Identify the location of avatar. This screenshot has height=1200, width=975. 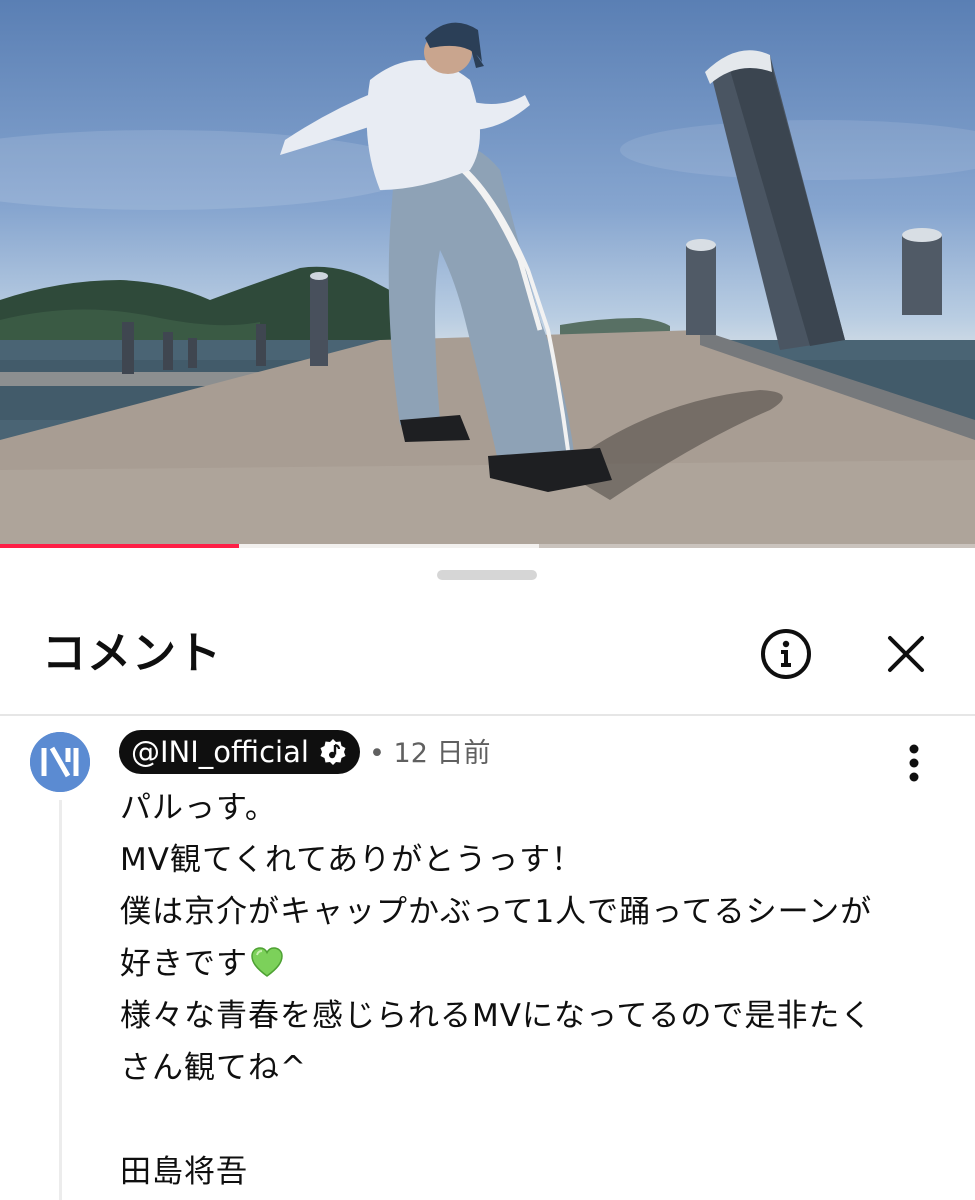
(60, 762).